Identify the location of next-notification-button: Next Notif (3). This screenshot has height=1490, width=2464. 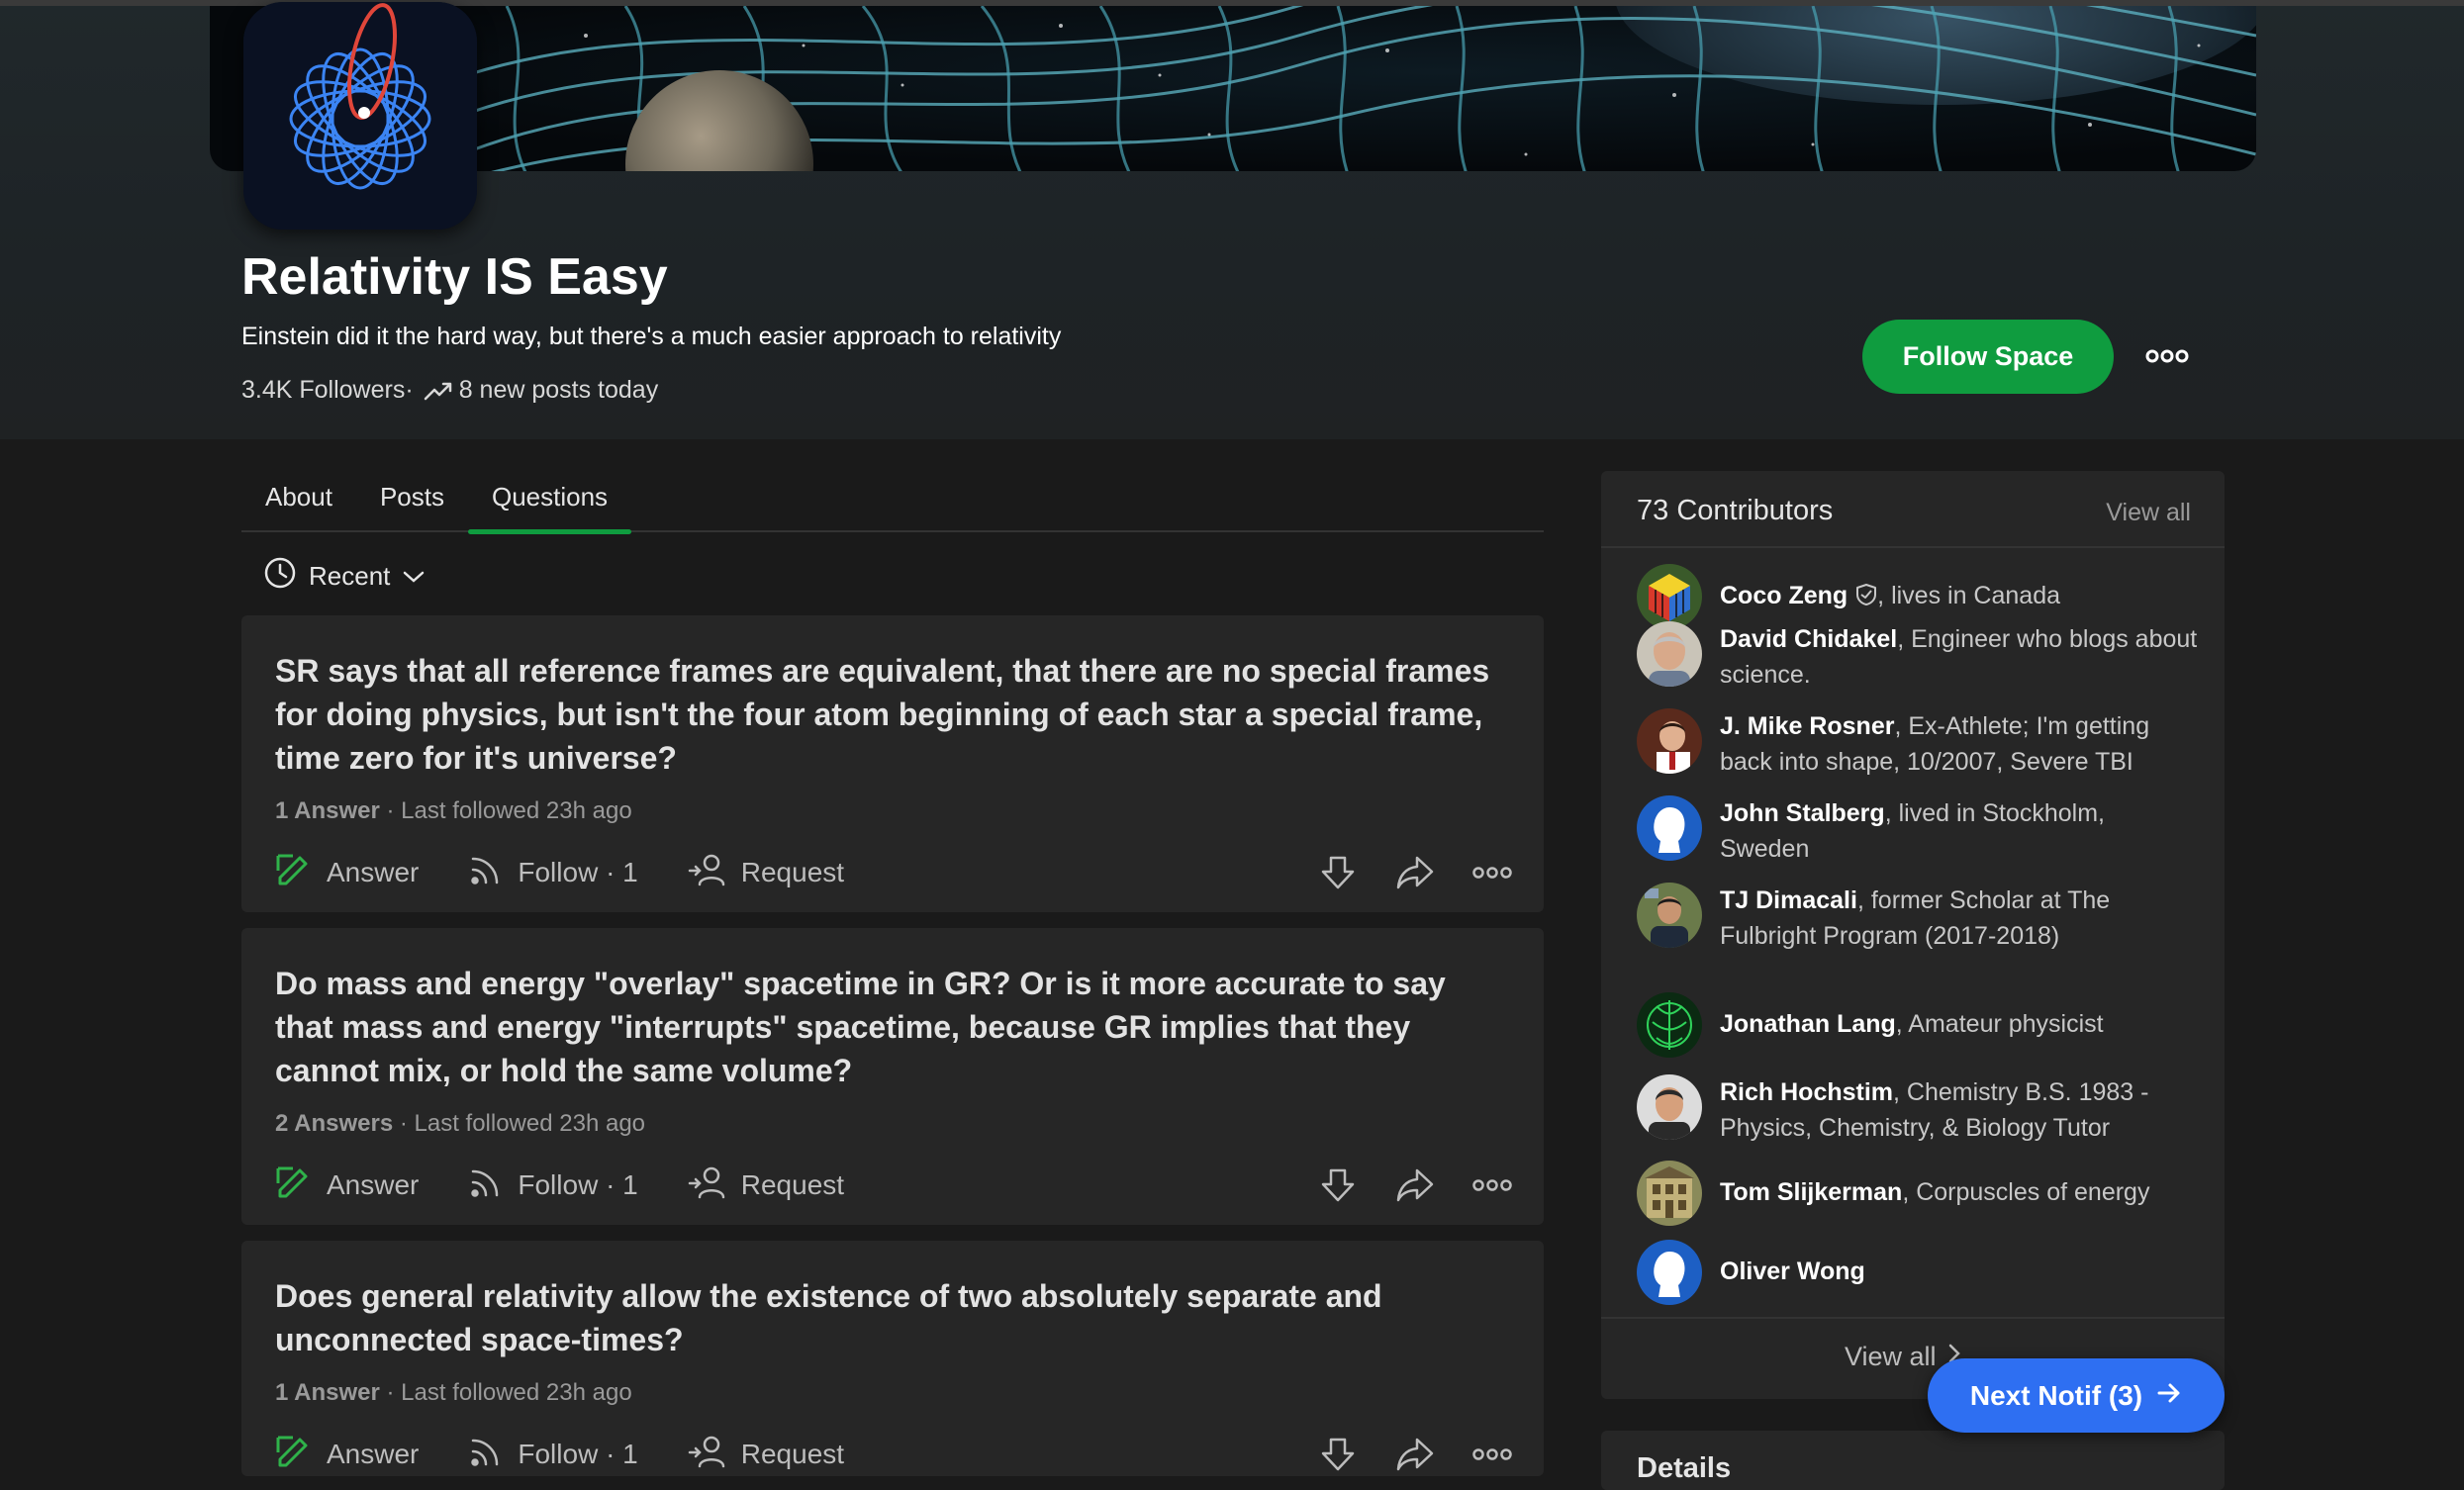
(2076, 1395).